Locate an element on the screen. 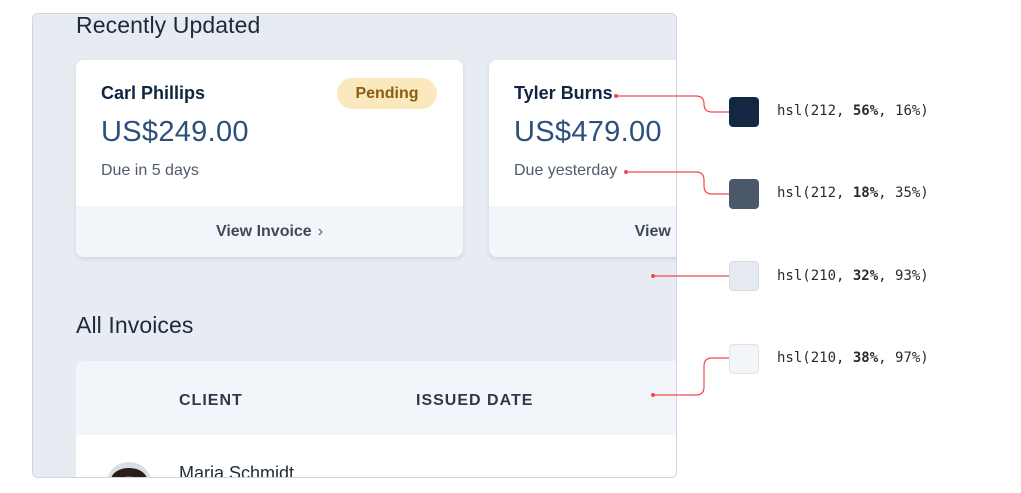  color-label-4: hsl(210, 38%, 97%) is located at coordinates (853, 358).